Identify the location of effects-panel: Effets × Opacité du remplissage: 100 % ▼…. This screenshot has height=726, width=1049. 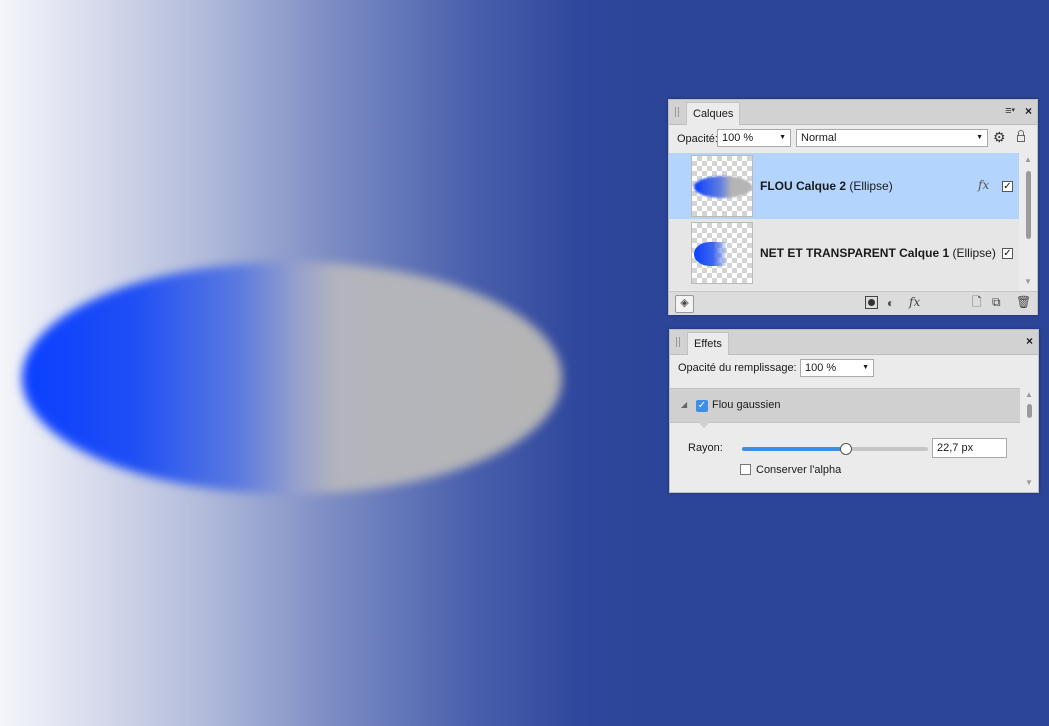
(854, 411).